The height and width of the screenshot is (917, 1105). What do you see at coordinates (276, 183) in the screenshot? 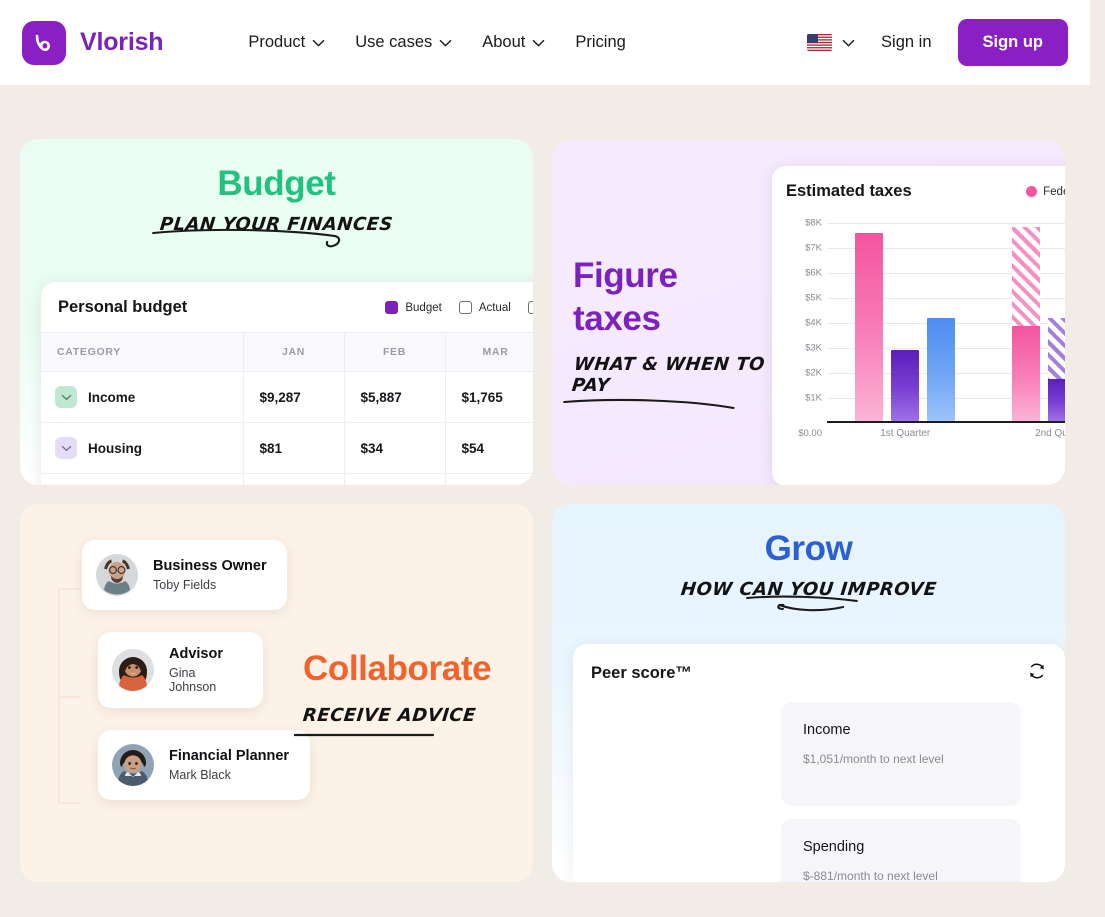
I see `budget-title: Budget` at bounding box center [276, 183].